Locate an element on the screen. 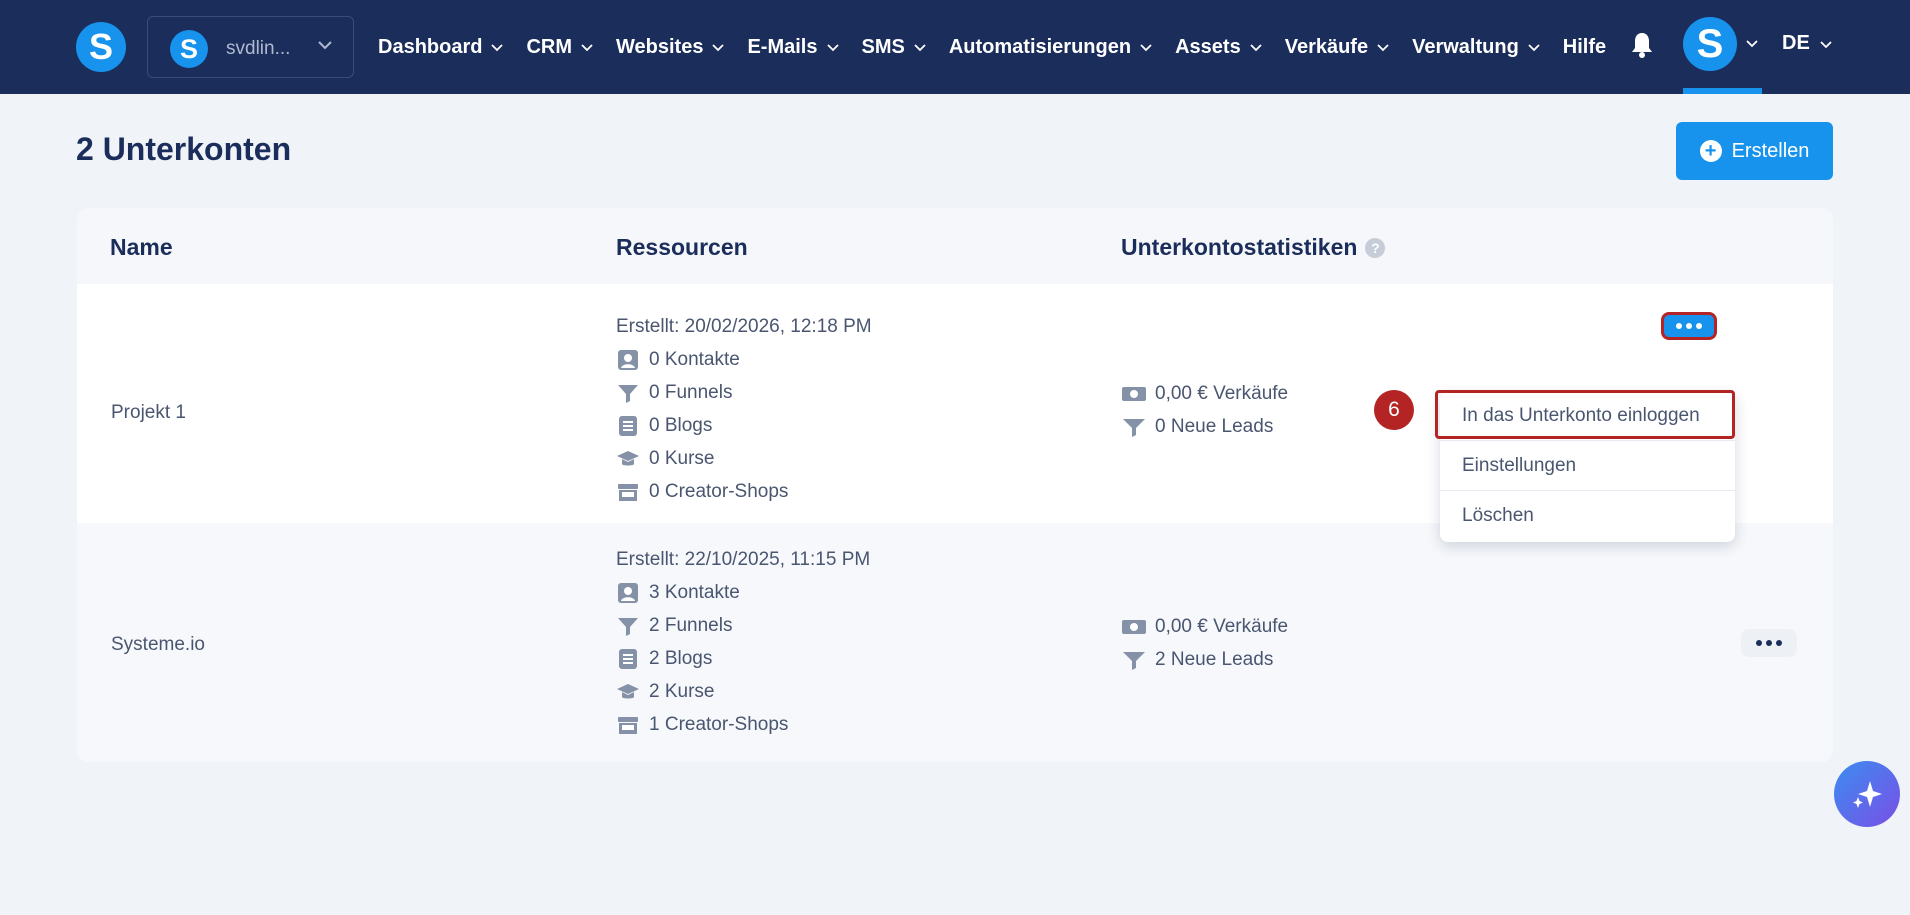  nav-automations: Automatisierungen is located at coordinates (1051, 47).